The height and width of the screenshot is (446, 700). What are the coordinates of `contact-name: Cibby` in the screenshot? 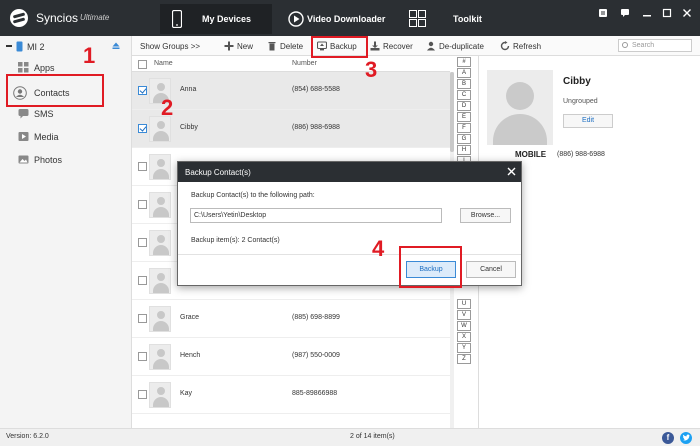 It's located at (577, 81).